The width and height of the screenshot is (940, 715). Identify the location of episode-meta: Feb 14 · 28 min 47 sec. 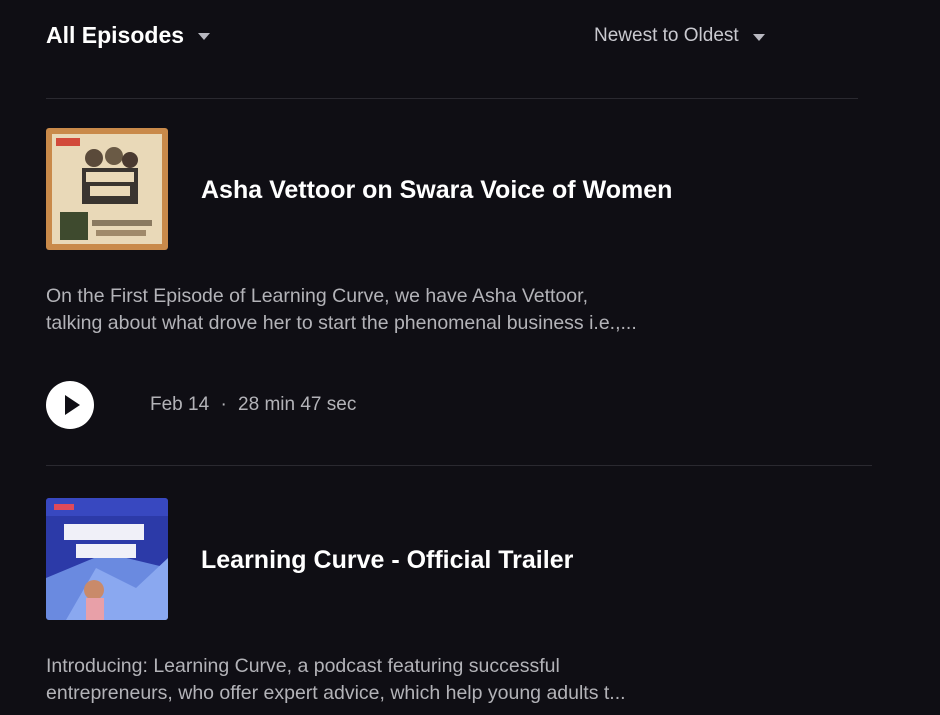
(253, 405).